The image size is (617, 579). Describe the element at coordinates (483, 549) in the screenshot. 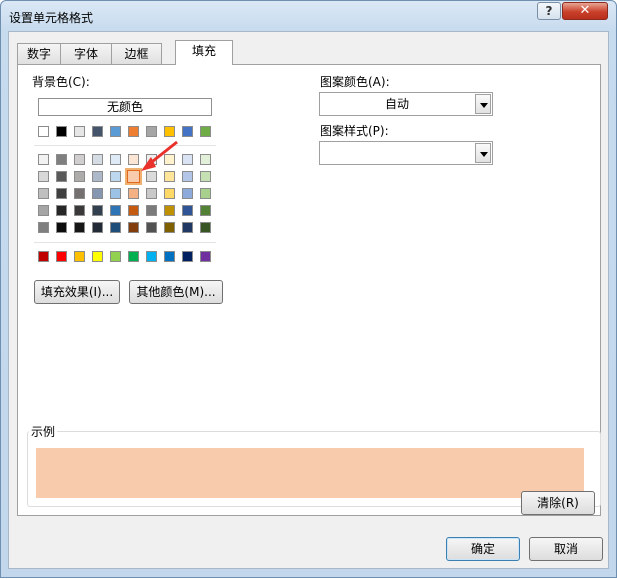

I see `ok-button: 确定` at that location.